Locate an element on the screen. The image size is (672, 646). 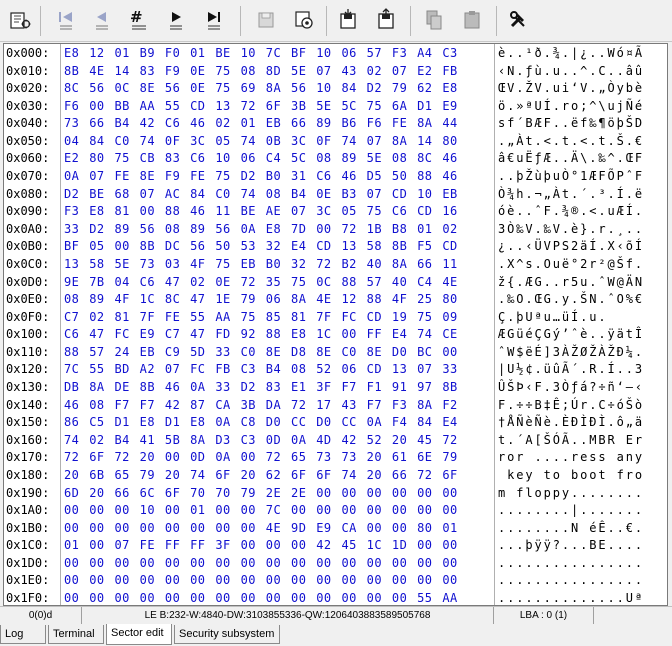
hex-row-ascii: ž{.ÆG..r5u.ˆW@ÄN is located at coordinates (571, 282).